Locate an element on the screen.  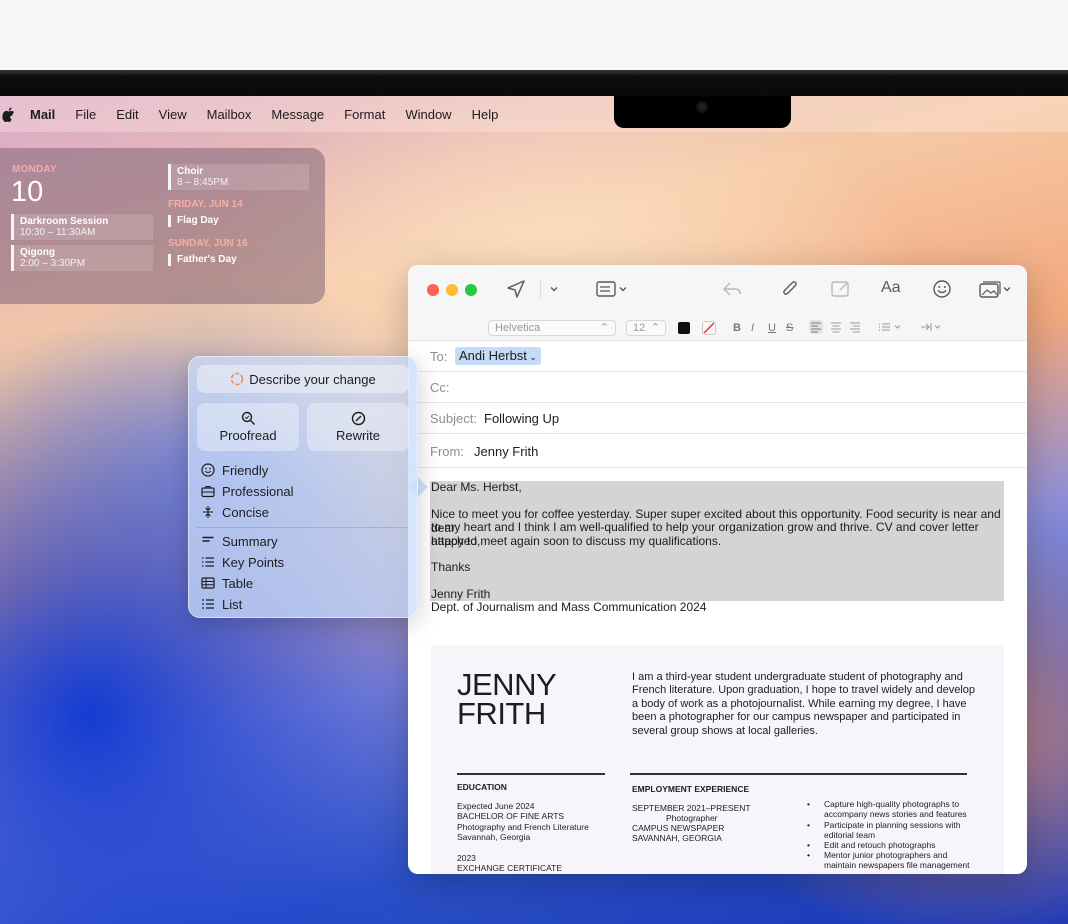
format-label: Table is located at coordinates (238, 583).